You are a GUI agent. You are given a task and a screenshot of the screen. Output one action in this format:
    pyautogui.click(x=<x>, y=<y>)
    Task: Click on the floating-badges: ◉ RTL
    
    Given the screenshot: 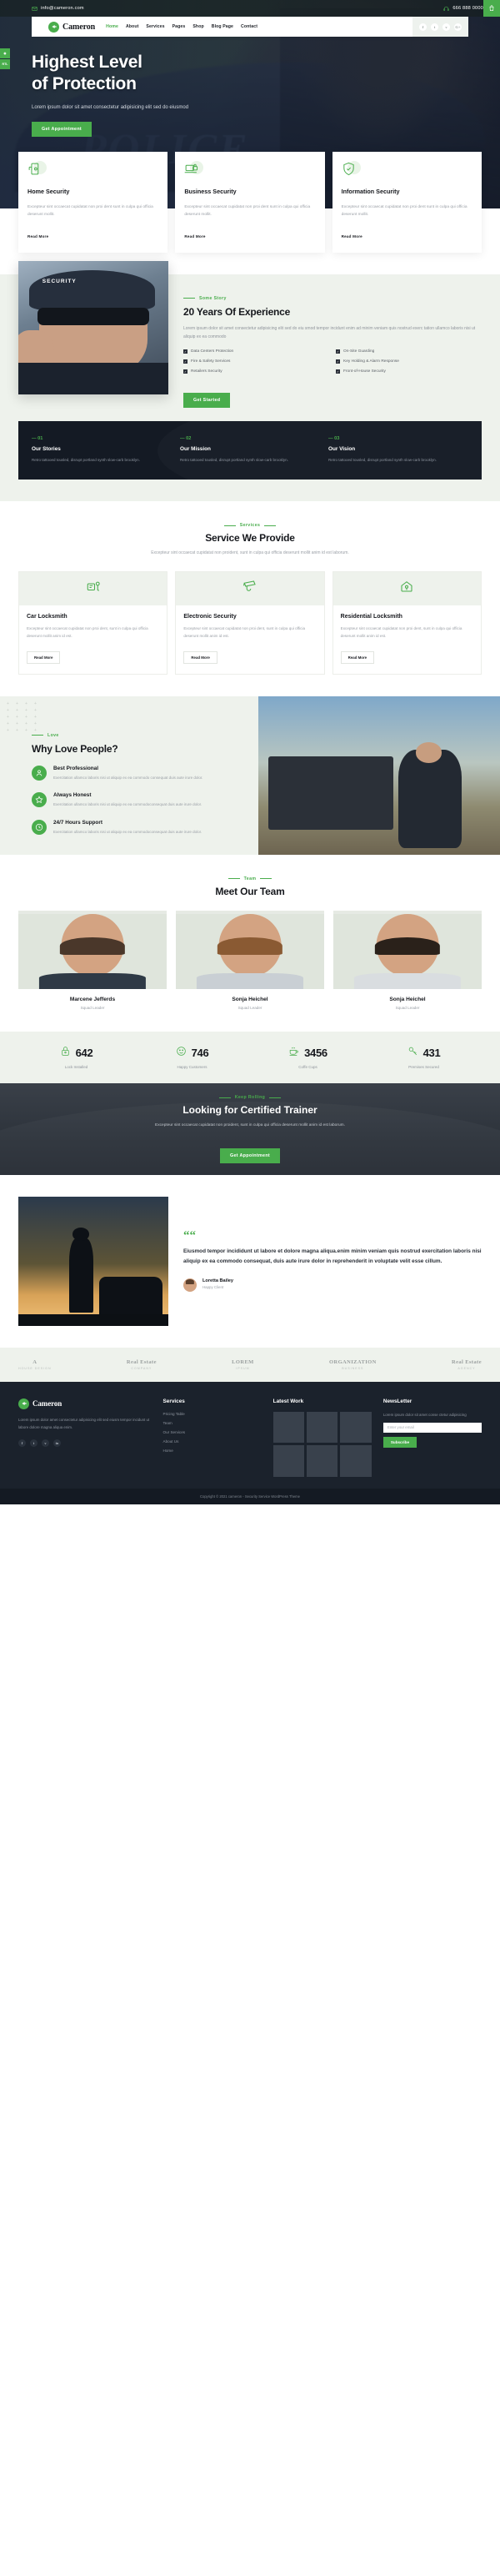 What is the action you would take?
    pyautogui.click(x=5, y=59)
    